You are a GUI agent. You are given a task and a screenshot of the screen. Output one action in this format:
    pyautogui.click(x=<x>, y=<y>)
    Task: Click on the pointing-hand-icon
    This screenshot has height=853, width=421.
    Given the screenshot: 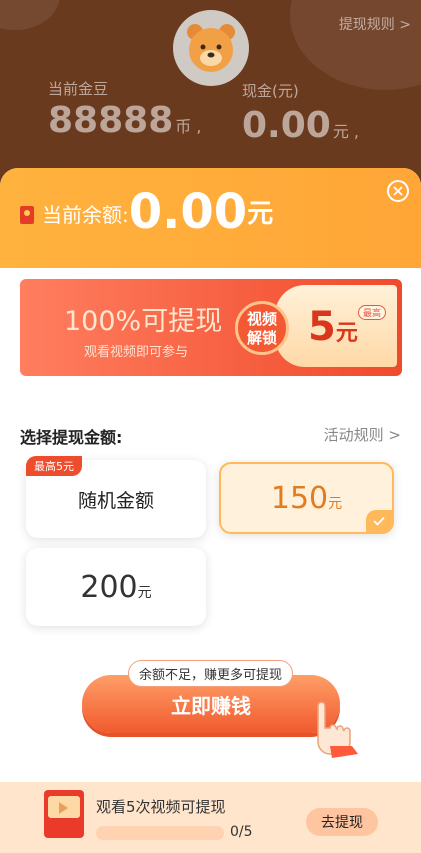 What is the action you would take?
    pyautogui.click(x=337, y=730)
    